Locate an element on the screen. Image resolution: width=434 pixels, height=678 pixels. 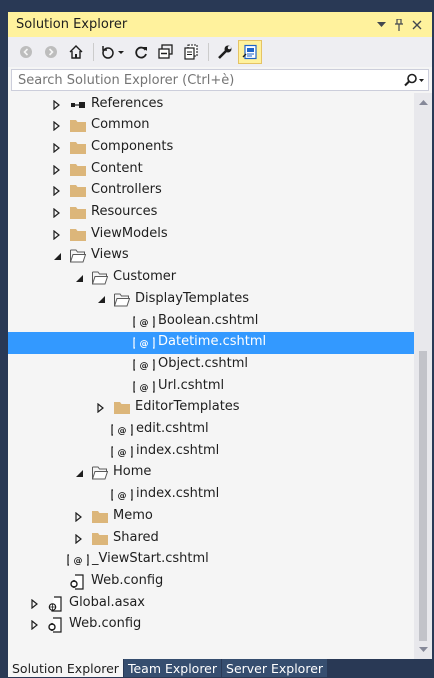
tree-item: Memo is located at coordinates (211, 517).